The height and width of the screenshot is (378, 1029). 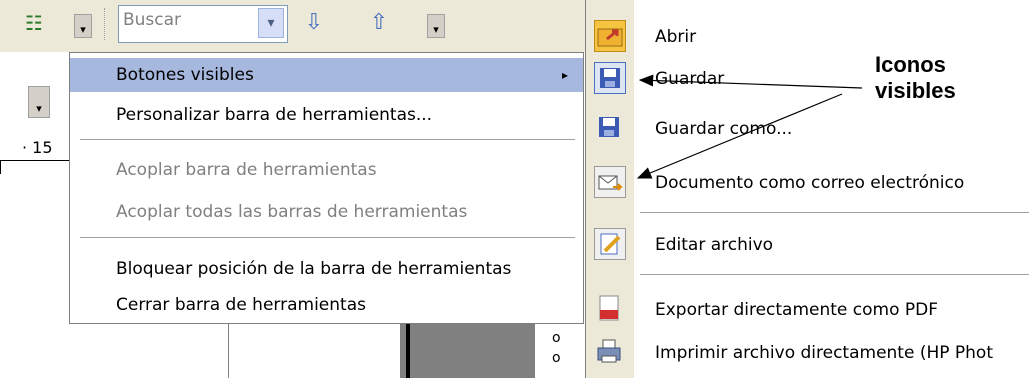 What do you see at coordinates (739, 136) in the screenshot?
I see `callout-arrow-email` at bounding box center [739, 136].